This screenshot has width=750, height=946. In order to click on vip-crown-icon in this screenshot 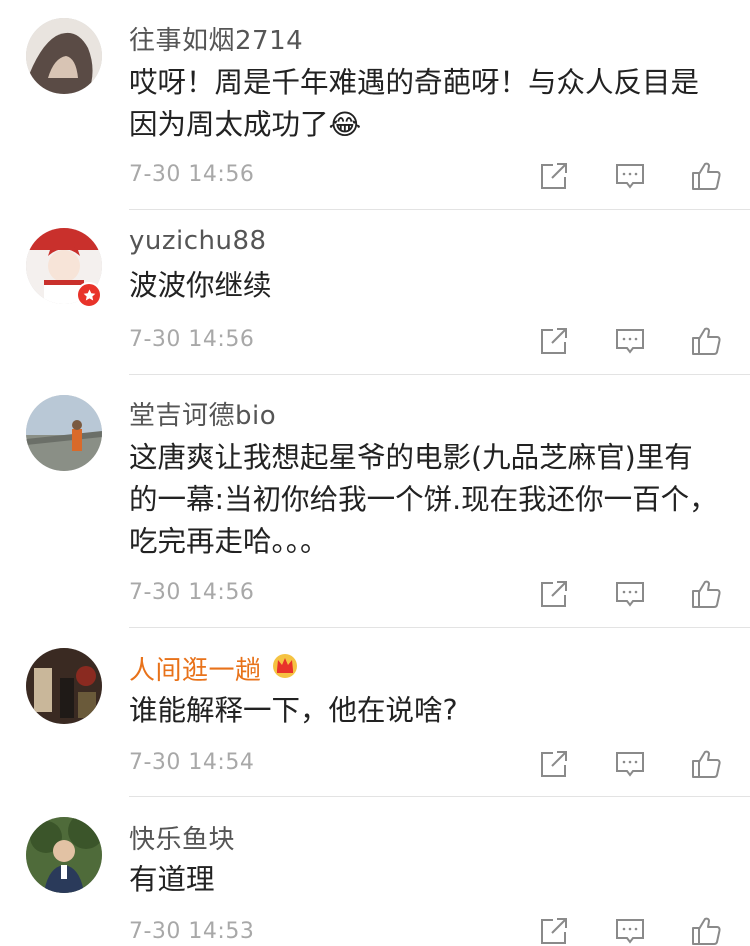, I will do `click(285, 668)`.